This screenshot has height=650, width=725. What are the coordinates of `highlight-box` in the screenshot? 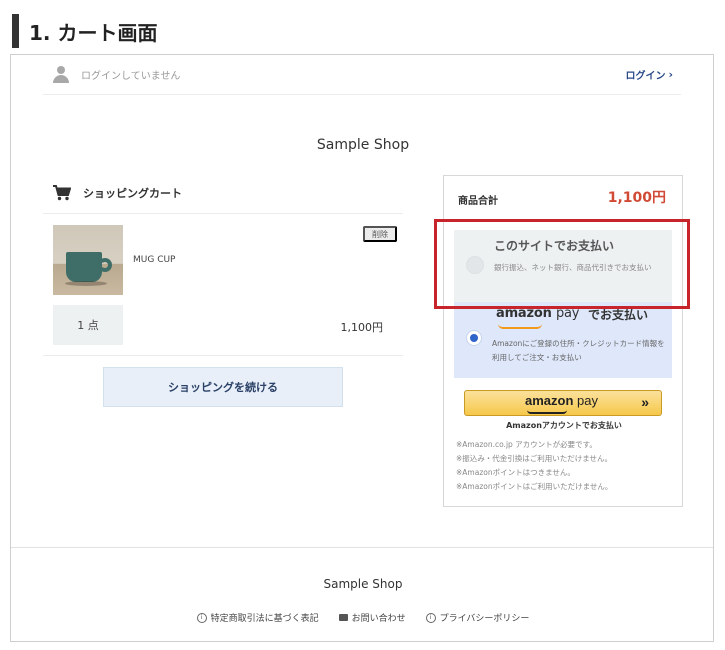 It's located at (562, 264).